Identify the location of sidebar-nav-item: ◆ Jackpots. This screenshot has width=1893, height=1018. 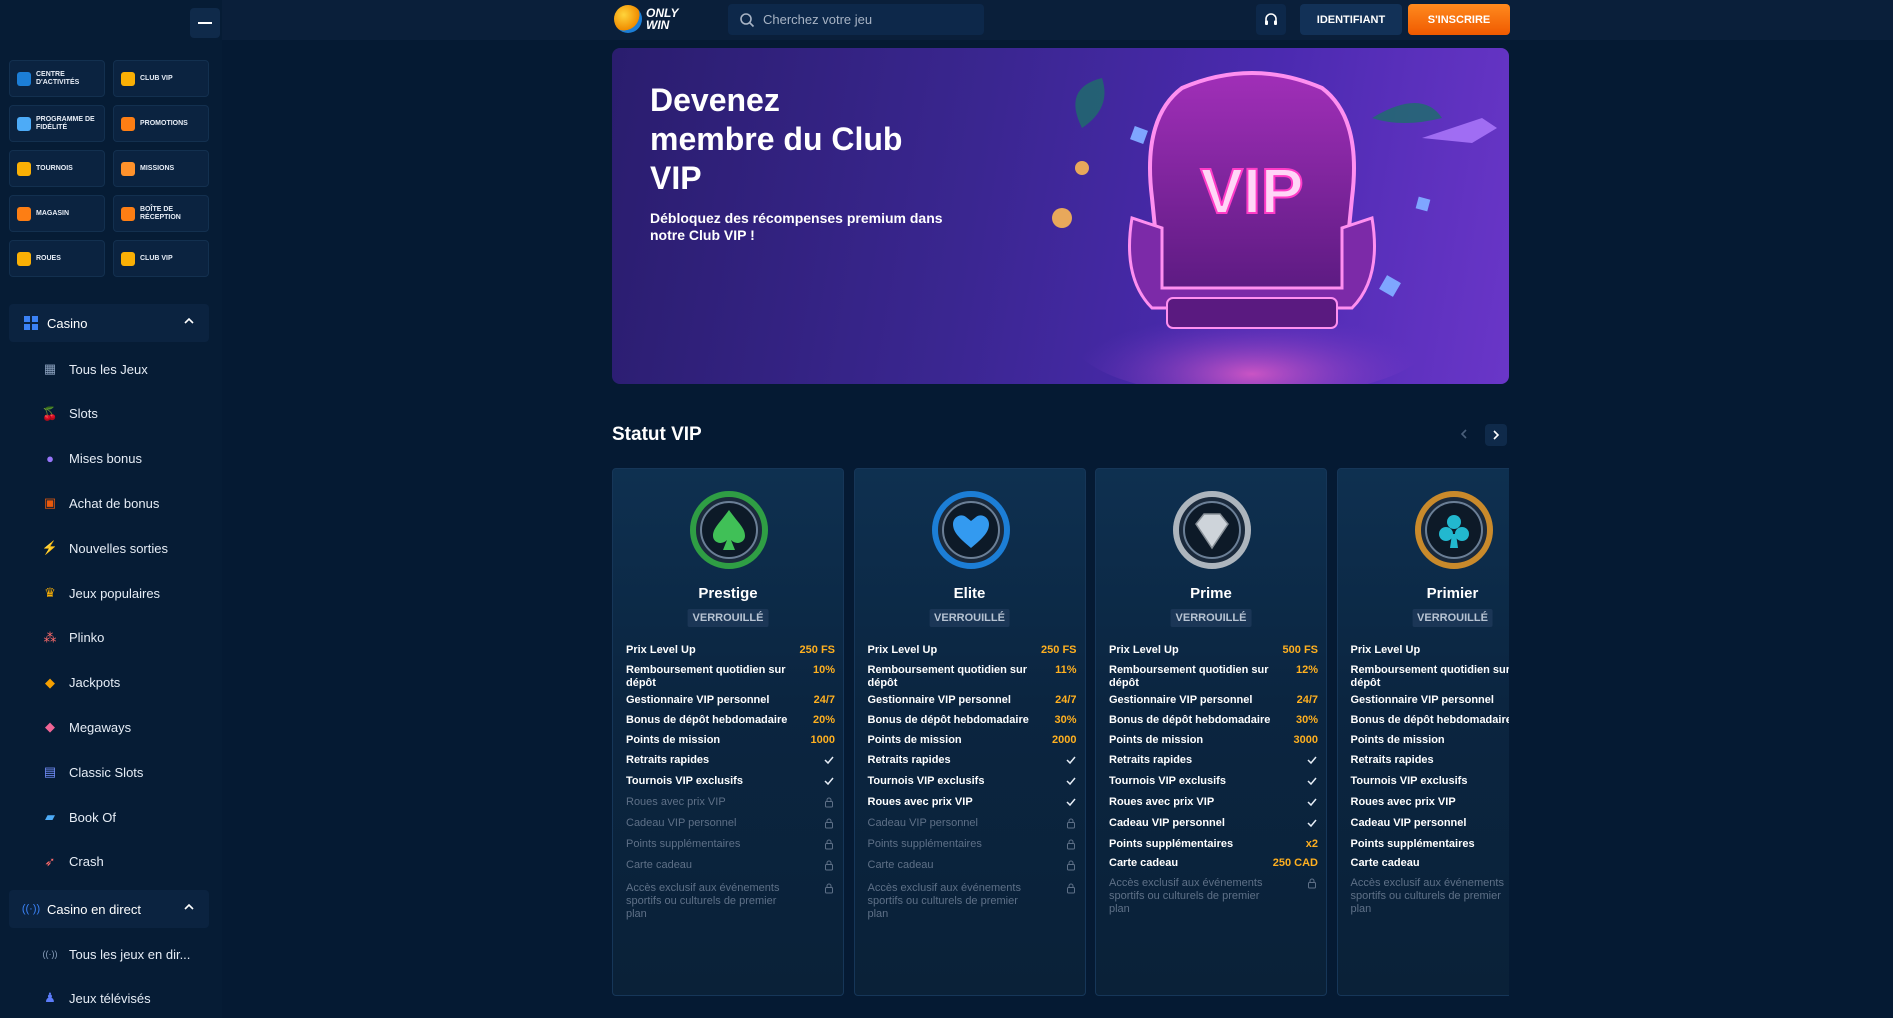
(81, 683).